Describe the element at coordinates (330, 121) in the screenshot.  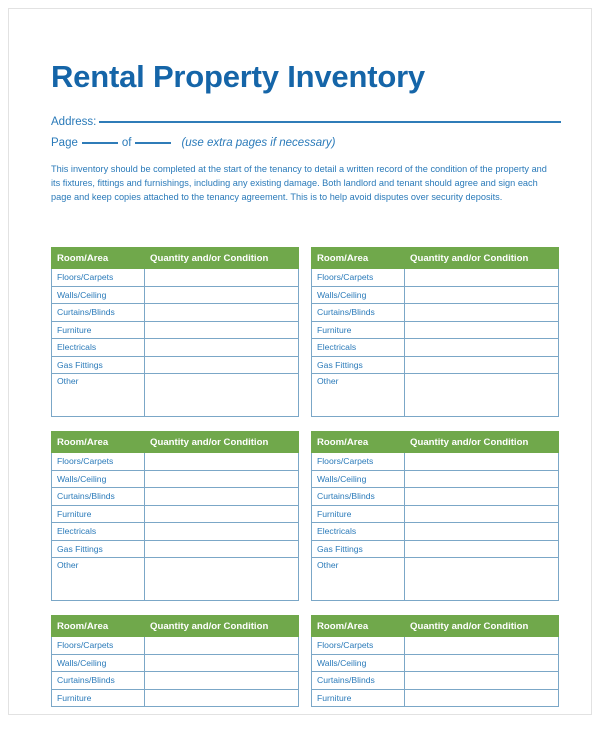
I see `address-input-line` at that location.